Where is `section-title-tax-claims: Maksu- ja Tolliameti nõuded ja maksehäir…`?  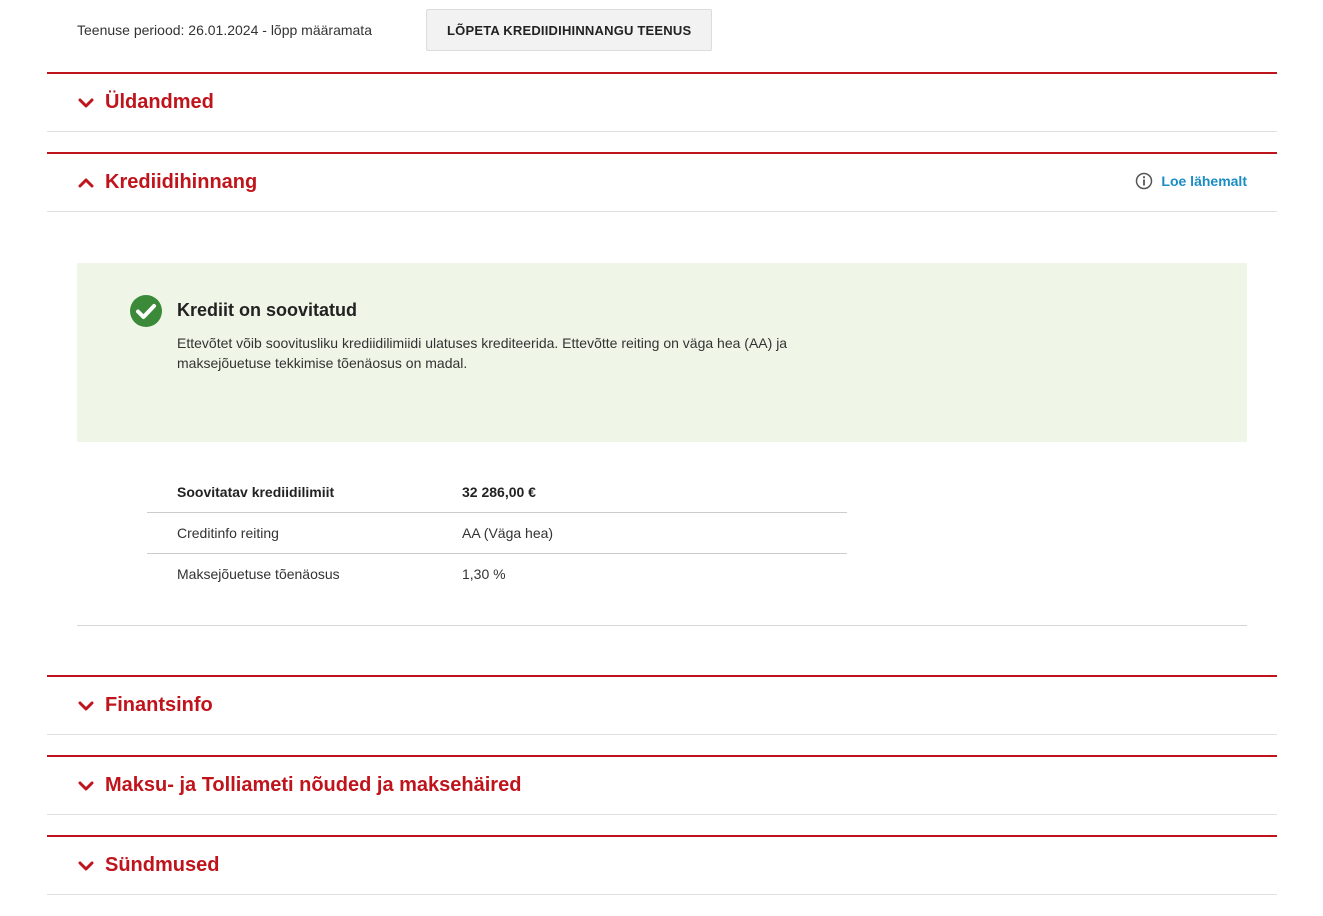 section-title-tax-claims: Maksu- ja Tolliameti nõuded ja maksehäir… is located at coordinates (313, 785).